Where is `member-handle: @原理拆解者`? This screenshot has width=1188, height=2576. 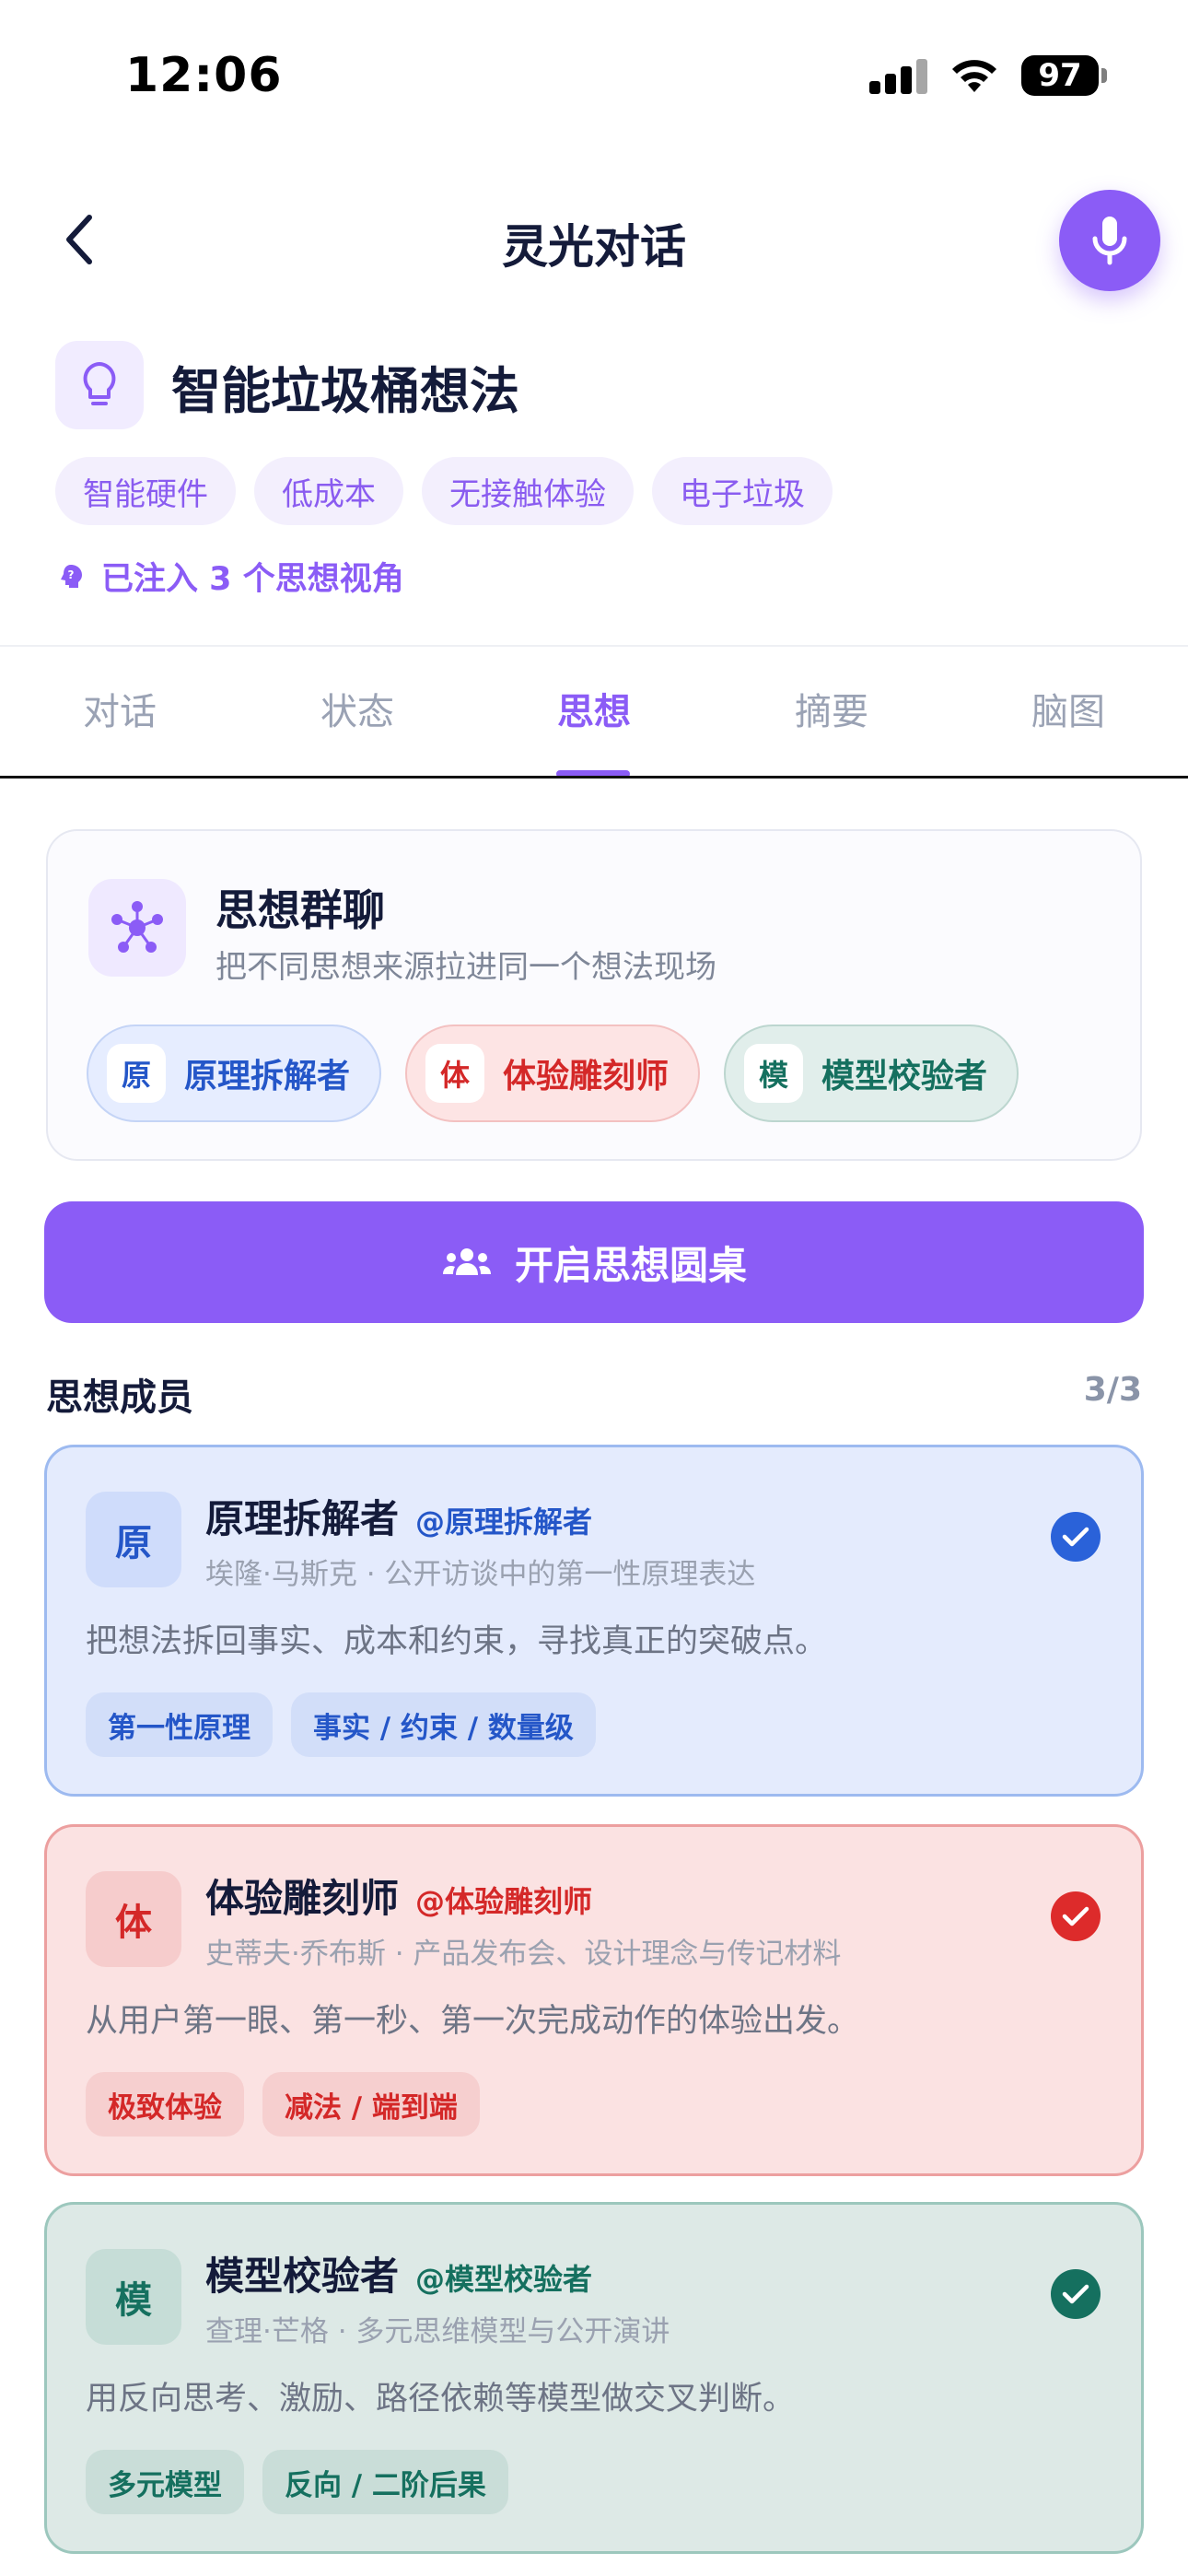
member-handle: @原理拆解者 is located at coordinates (504, 1522).